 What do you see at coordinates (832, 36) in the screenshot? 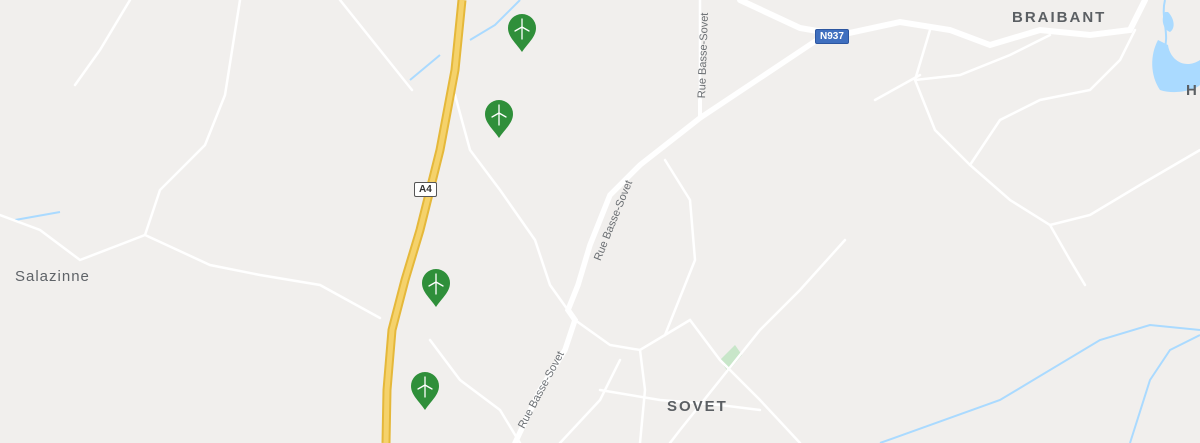
I see `road-shield-n937: N937` at bounding box center [832, 36].